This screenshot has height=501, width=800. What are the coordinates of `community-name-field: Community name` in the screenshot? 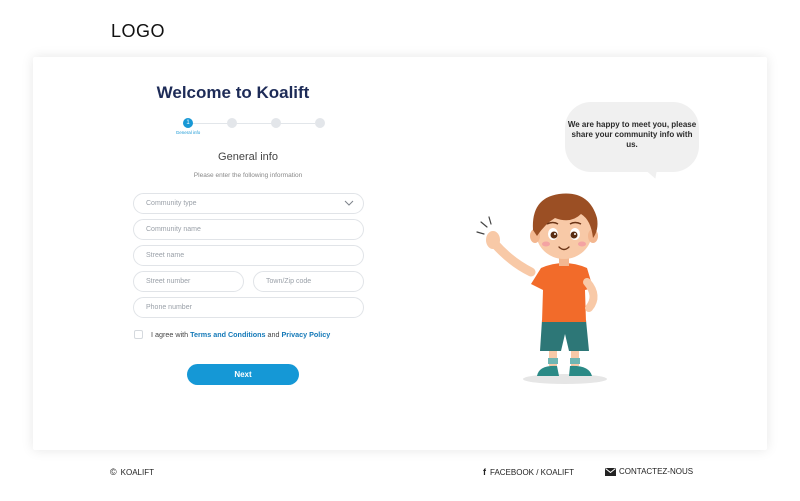 It's located at (248, 229).